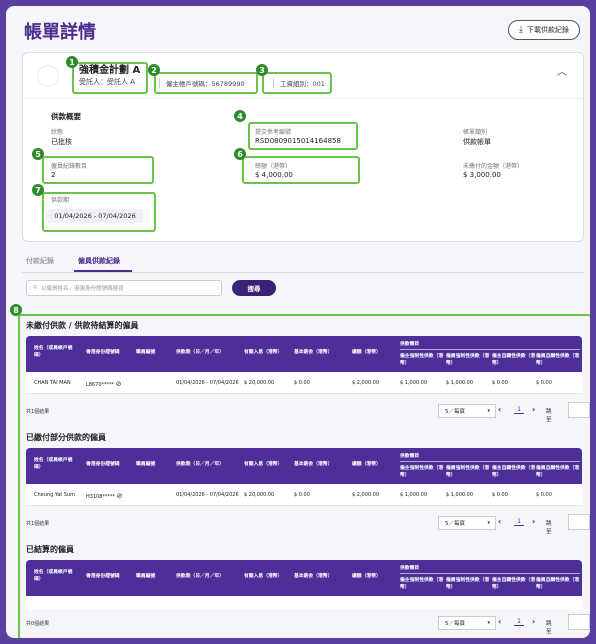 The height and width of the screenshot is (644, 596). What do you see at coordinates (482, 175) in the screenshot?
I see `unpaid-value: $ 3,000.00` at bounding box center [482, 175].